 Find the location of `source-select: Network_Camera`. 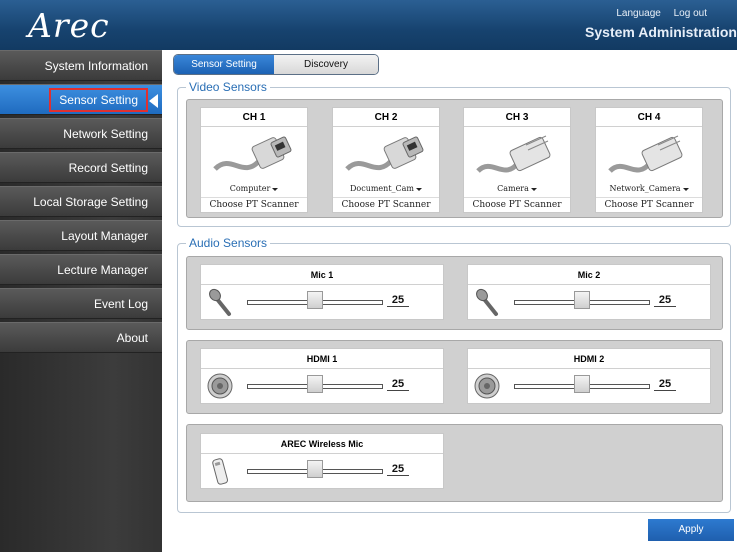

source-select: Network_Camera is located at coordinates (649, 188).